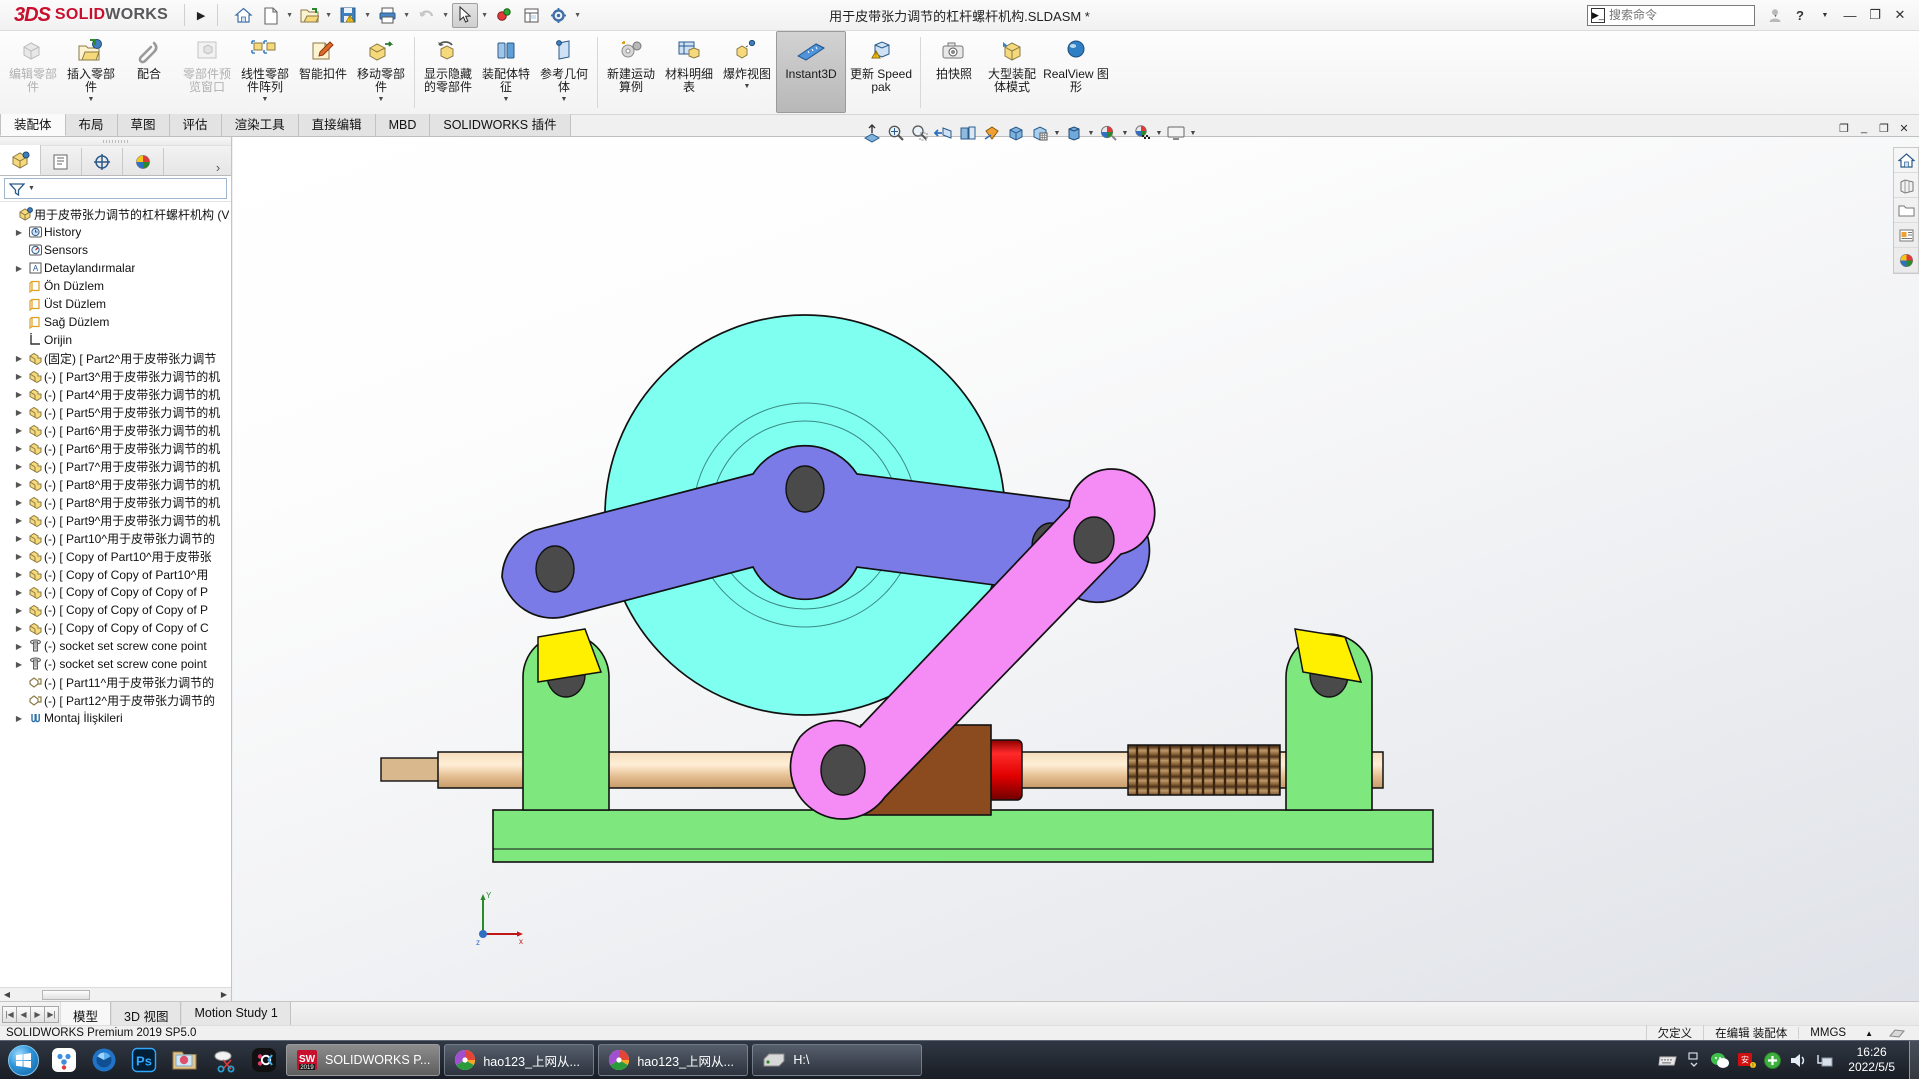 This screenshot has width=1919, height=1079. Describe the element at coordinates (1176, 133) in the screenshot. I see `view-settings-icon` at that location.